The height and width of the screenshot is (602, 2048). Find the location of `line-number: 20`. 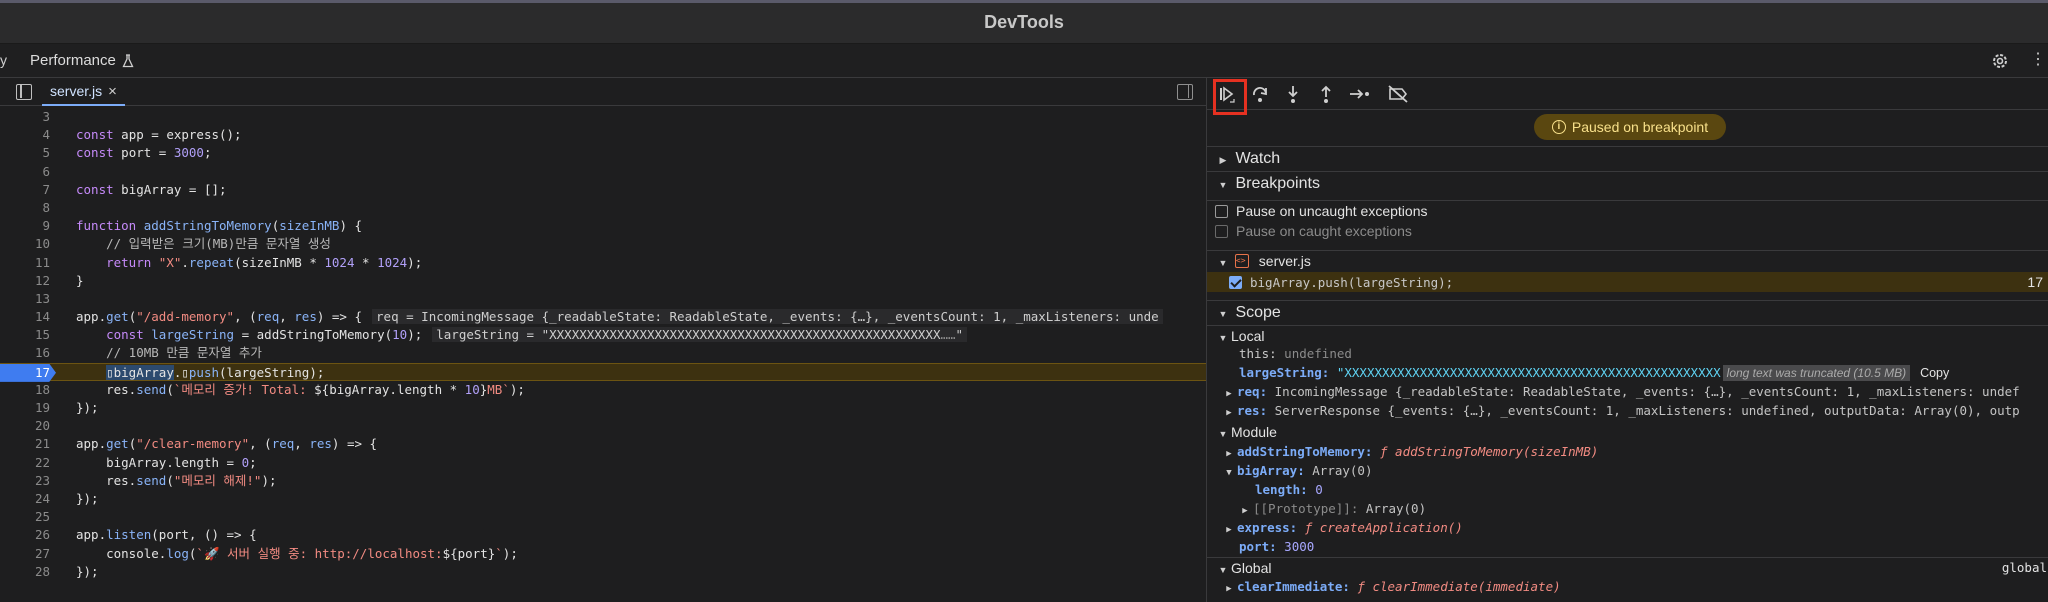

line-number: 20 is located at coordinates (25, 426).